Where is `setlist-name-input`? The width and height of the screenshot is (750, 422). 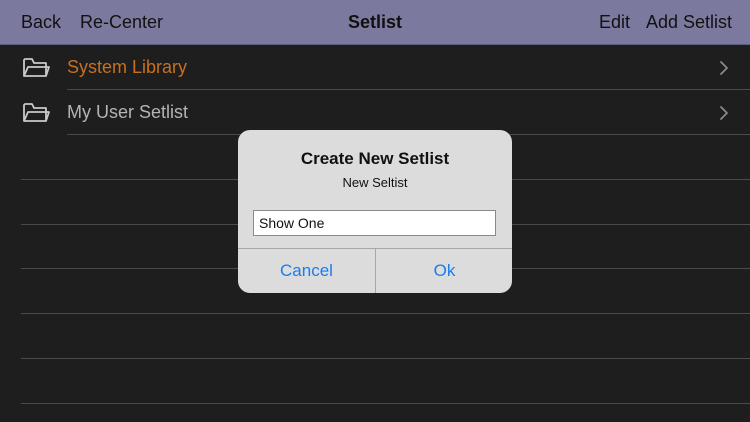
setlist-name-input is located at coordinates (374, 223).